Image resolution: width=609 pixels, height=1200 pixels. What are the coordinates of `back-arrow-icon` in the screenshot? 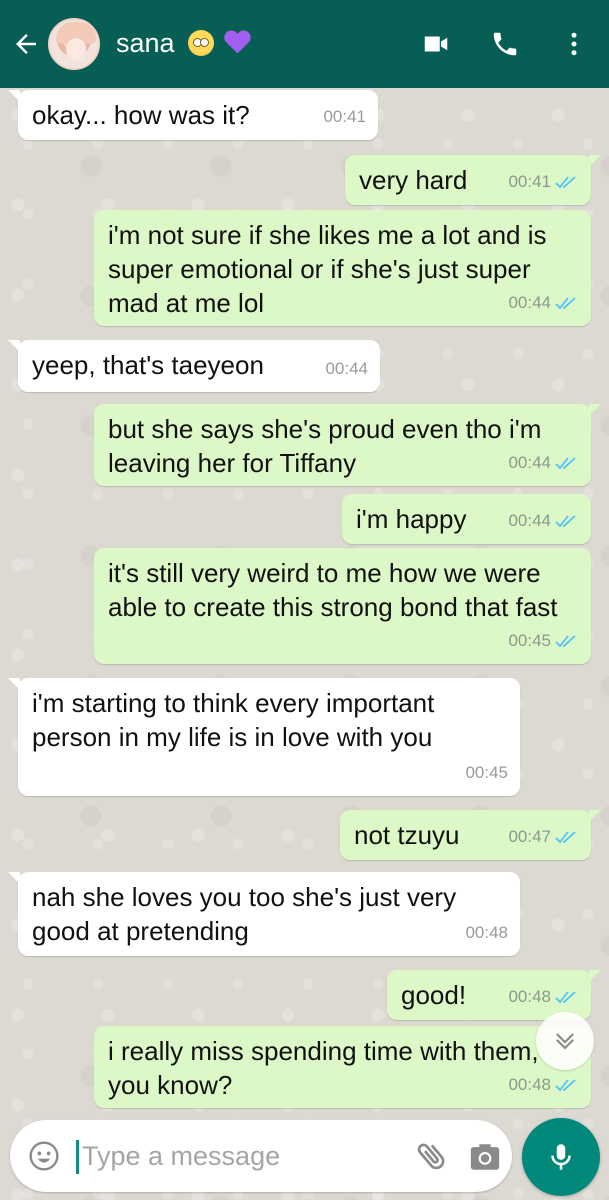 It's located at (26, 44).